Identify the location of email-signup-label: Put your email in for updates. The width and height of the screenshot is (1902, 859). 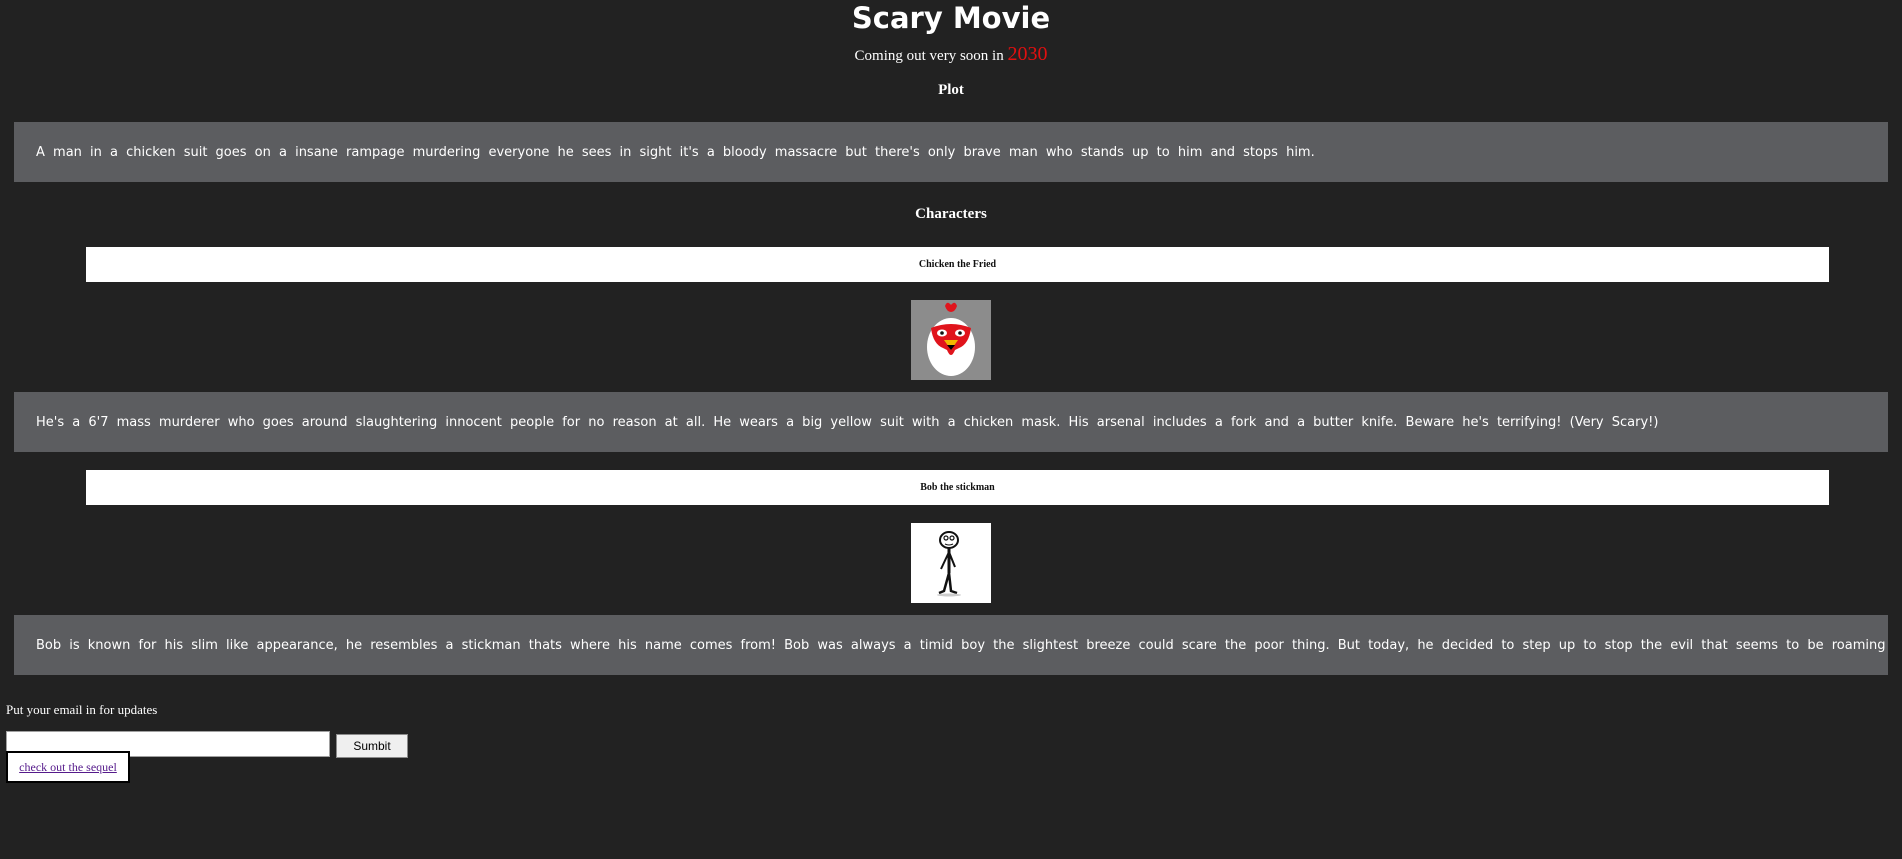
(82, 709).